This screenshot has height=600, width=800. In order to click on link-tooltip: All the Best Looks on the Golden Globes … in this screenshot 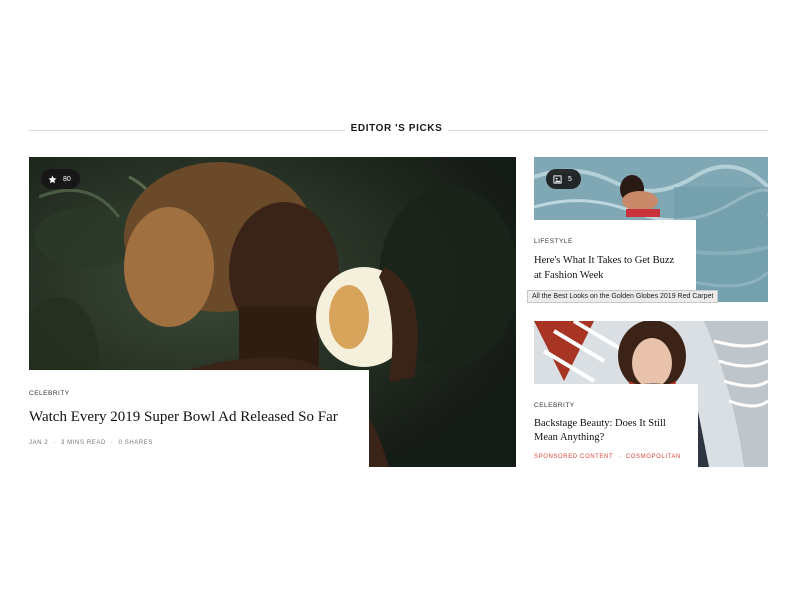, I will do `click(623, 296)`.